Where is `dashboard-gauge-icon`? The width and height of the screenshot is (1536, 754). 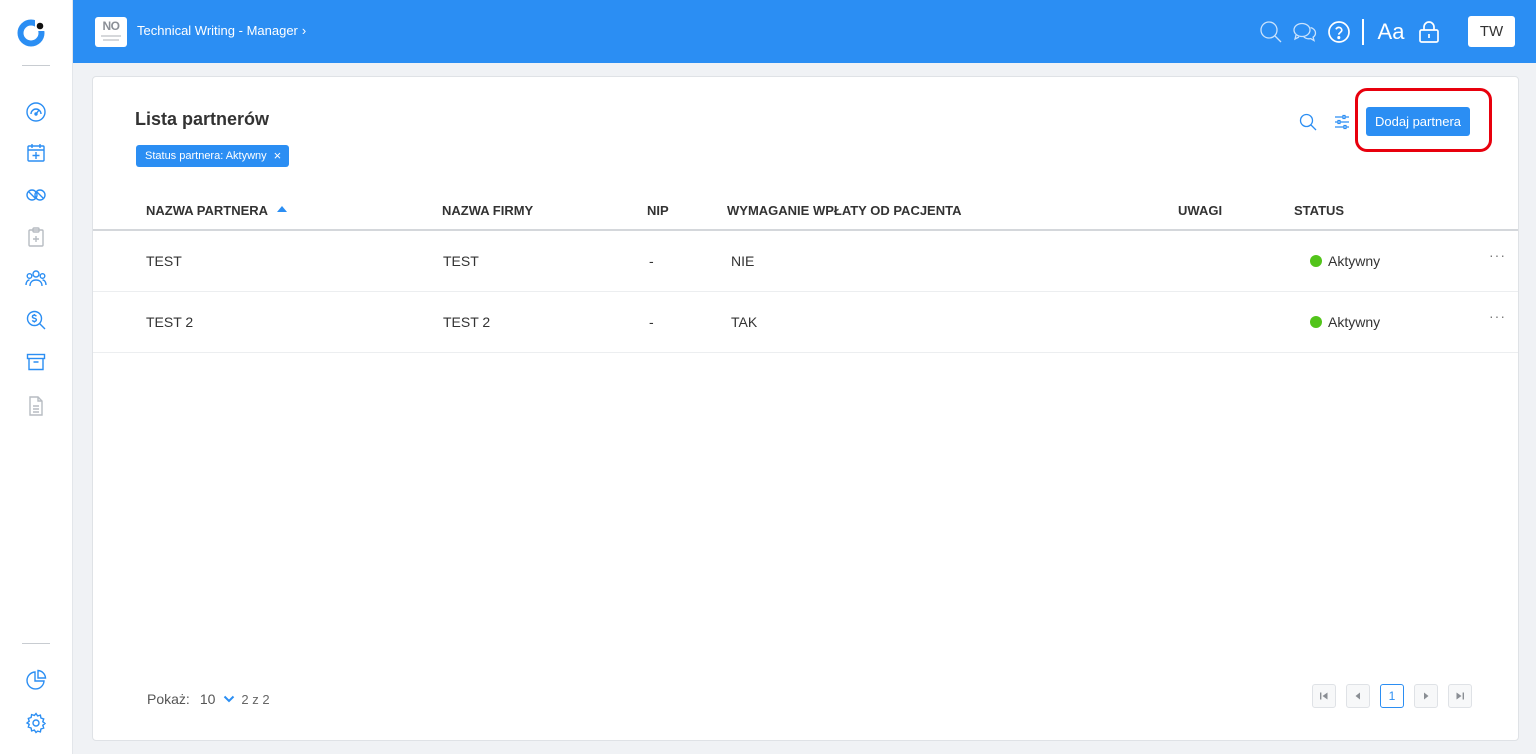
dashboard-gauge-icon is located at coordinates (36, 112).